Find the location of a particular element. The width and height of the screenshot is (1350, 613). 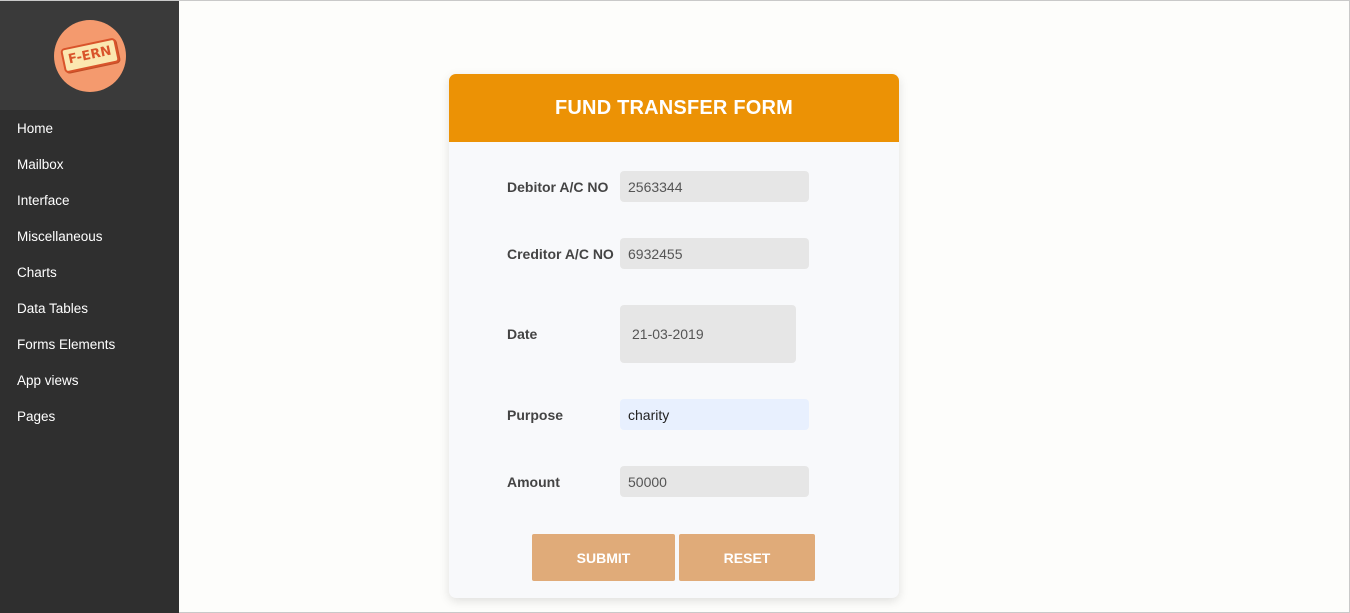

creditor-account-input is located at coordinates (714, 253).